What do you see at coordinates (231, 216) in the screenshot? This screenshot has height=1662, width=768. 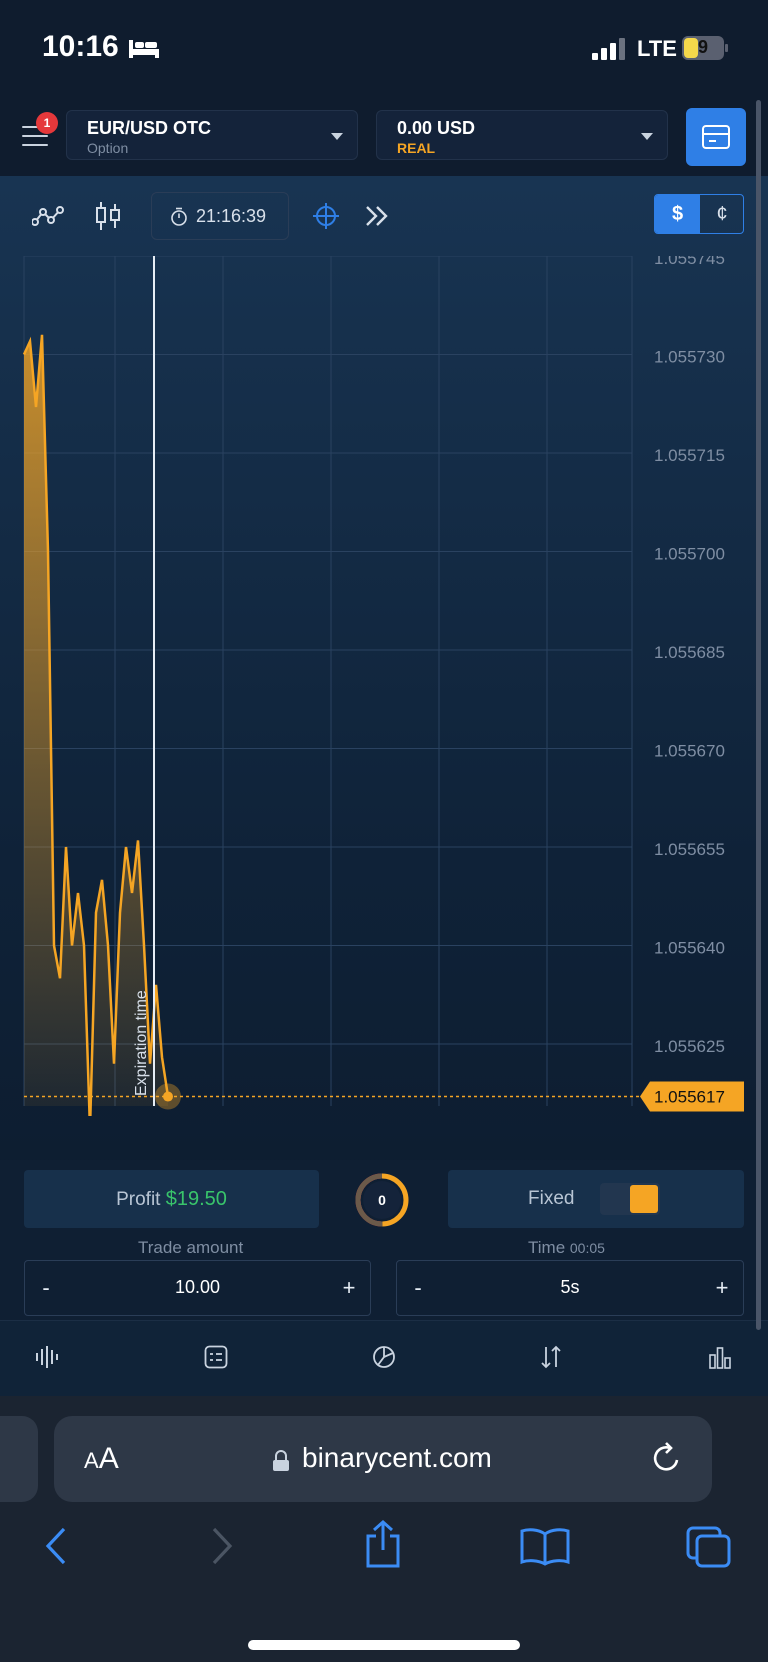 I see `timer-value: 21:16:39` at bounding box center [231, 216].